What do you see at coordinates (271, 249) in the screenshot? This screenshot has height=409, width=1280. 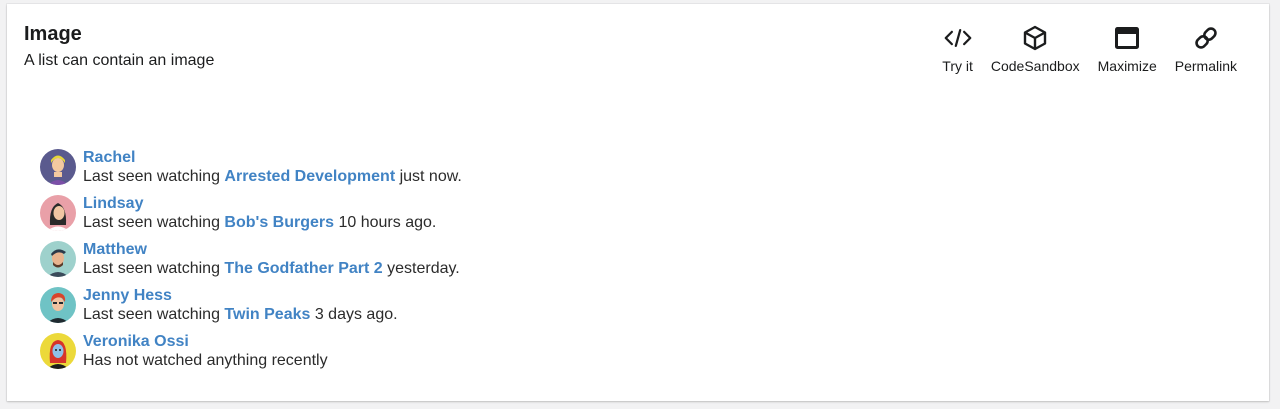 I see `user-name-link: Matthew` at bounding box center [271, 249].